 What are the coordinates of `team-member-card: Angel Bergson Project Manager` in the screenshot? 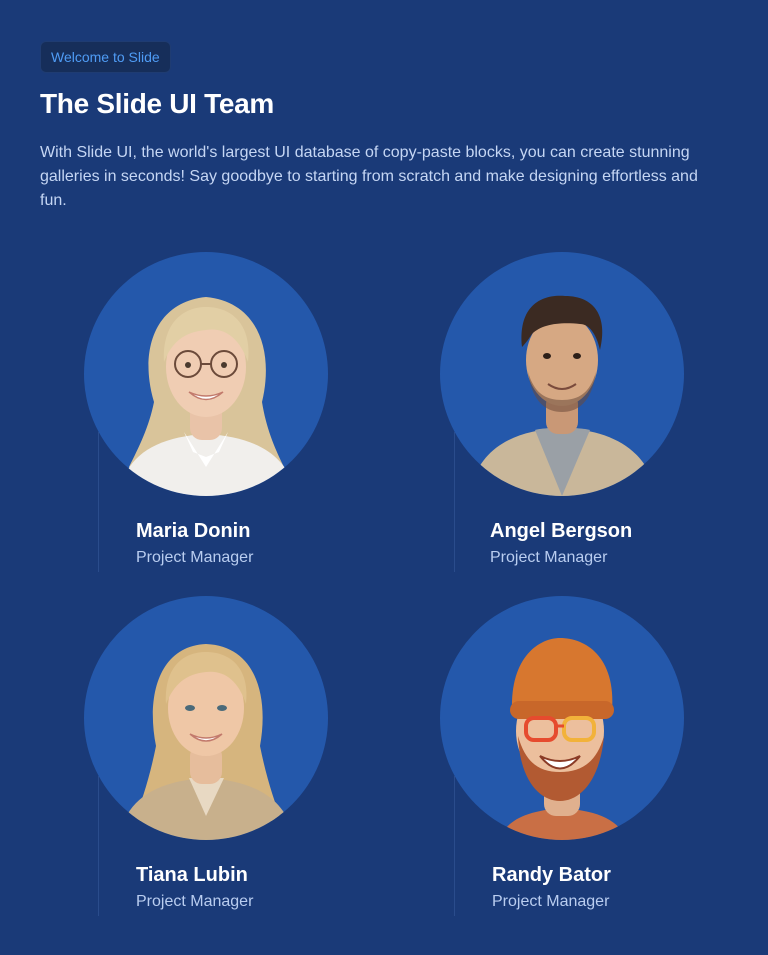 It's located at (570, 417).